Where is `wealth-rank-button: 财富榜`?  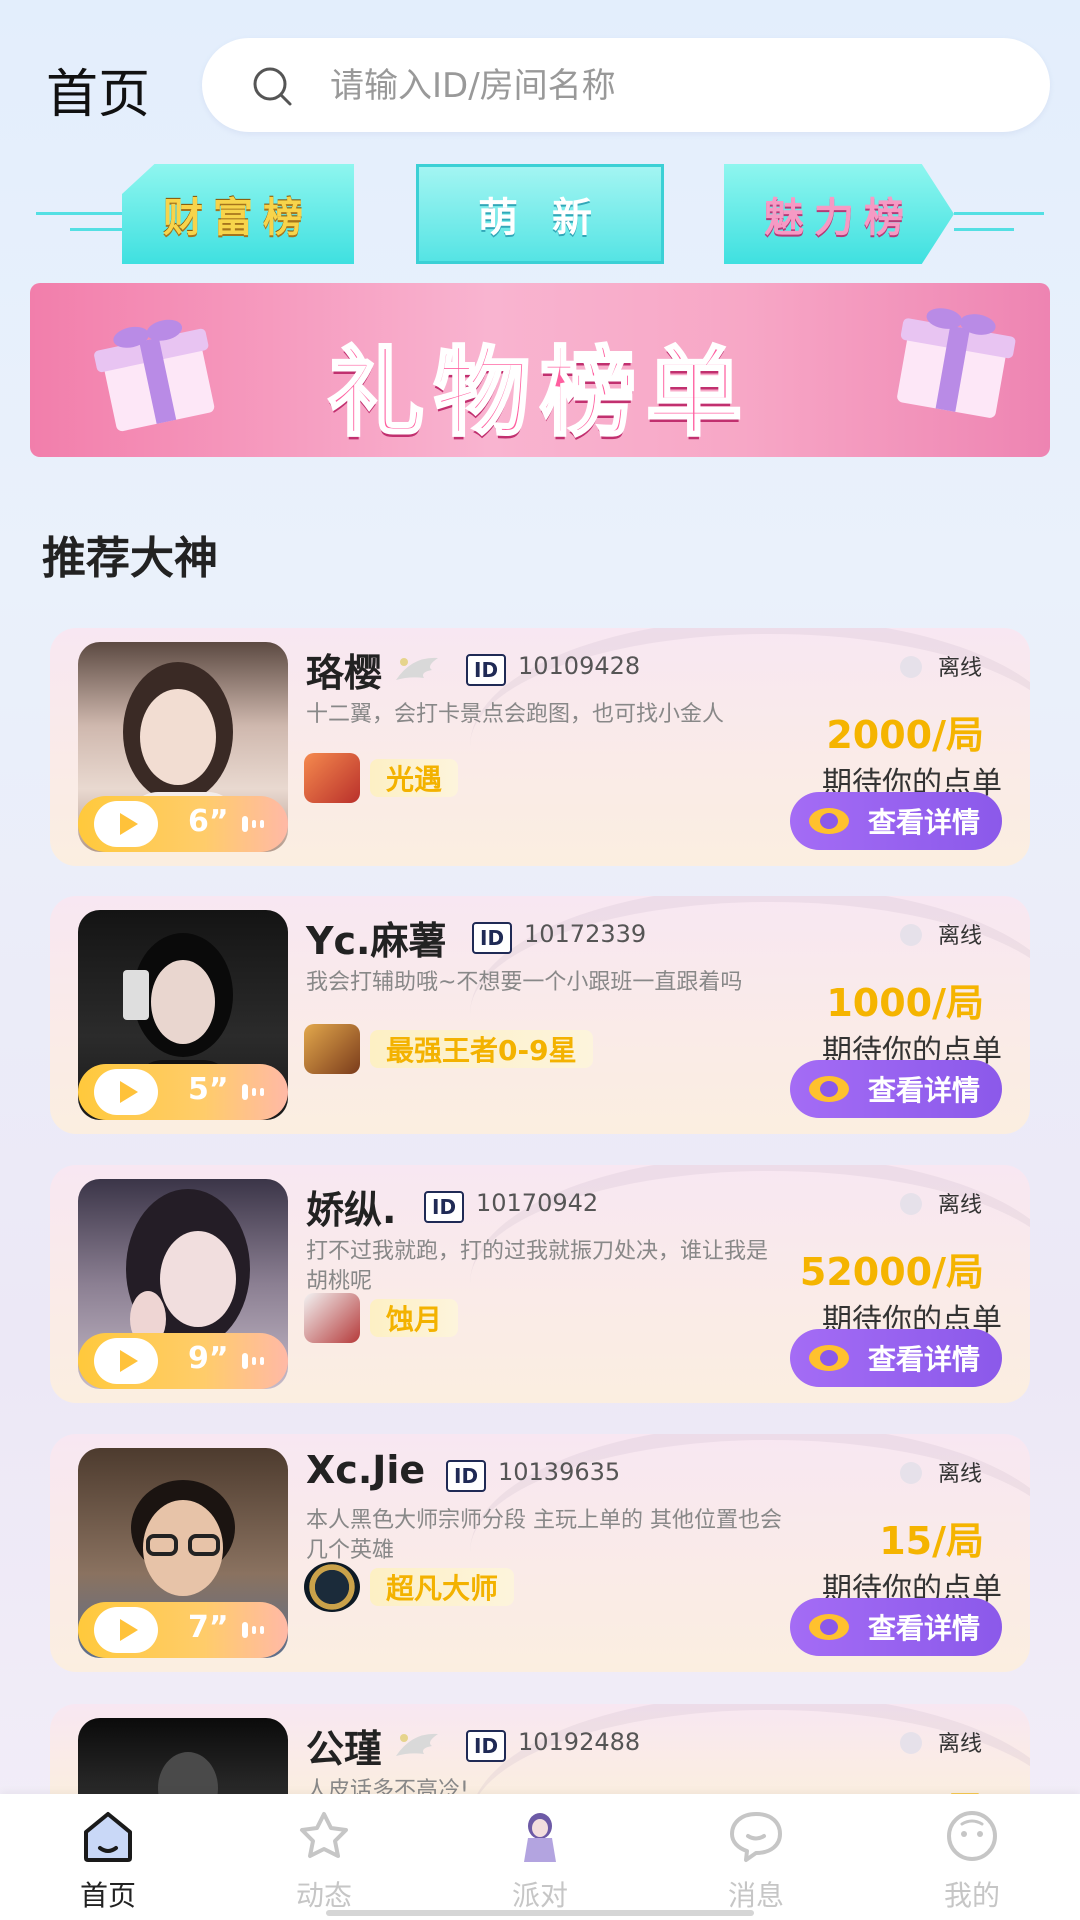 wealth-rank-button: 财富榜 is located at coordinates (238, 214).